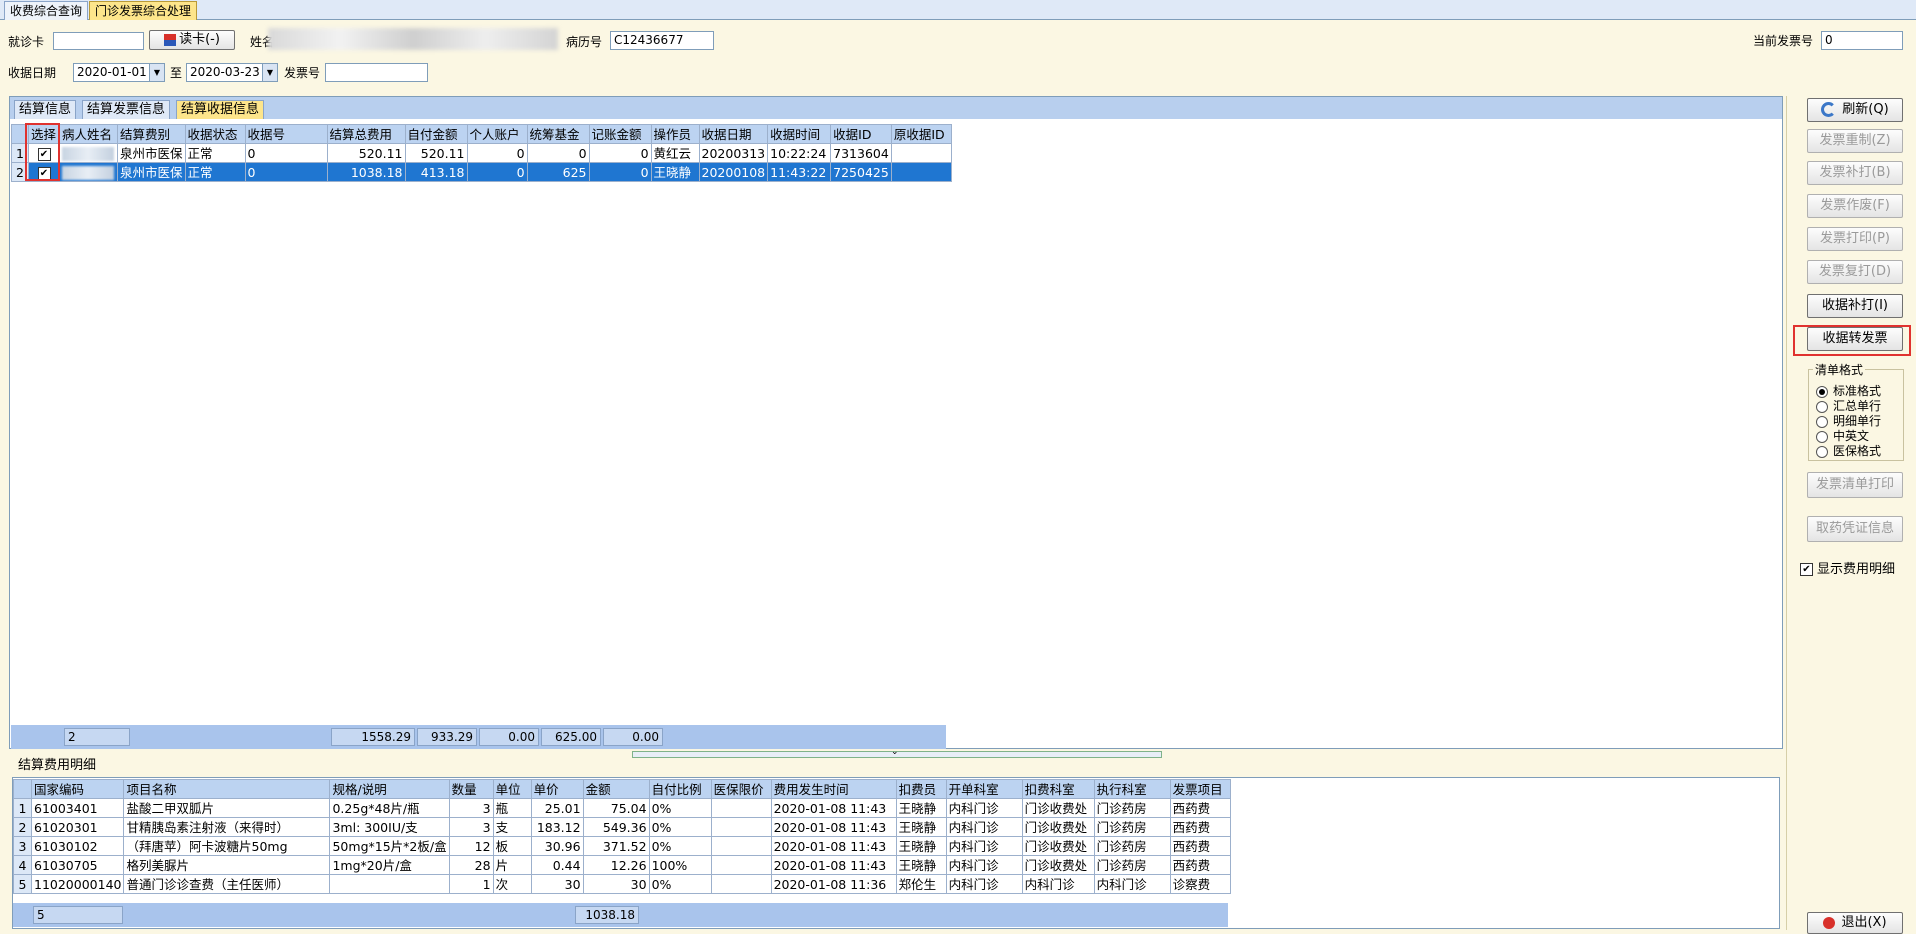  Describe the element at coordinates (1864, 922) in the screenshot. I see `exit-label: 退出(X)` at that location.